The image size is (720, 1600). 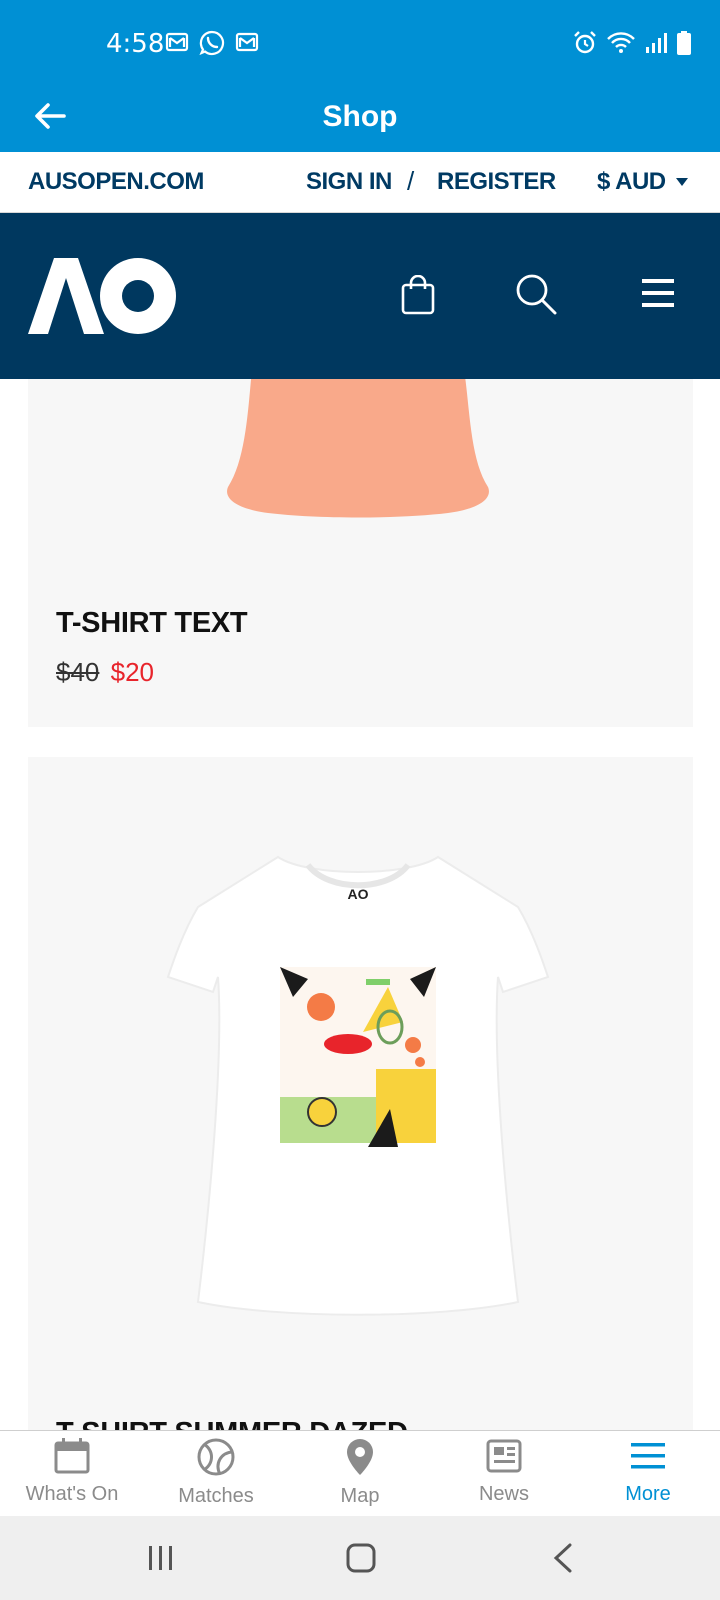 What do you see at coordinates (360, 296) in the screenshot?
I see `site-header: AO` at bounding box center [360, 296].